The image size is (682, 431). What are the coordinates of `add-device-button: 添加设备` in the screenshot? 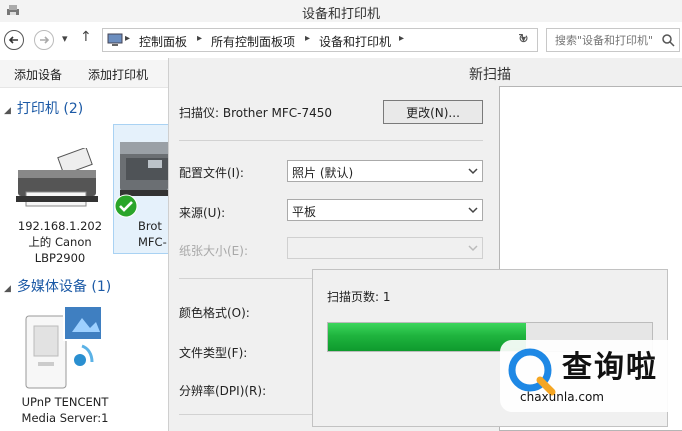 It's located at (38, 74).